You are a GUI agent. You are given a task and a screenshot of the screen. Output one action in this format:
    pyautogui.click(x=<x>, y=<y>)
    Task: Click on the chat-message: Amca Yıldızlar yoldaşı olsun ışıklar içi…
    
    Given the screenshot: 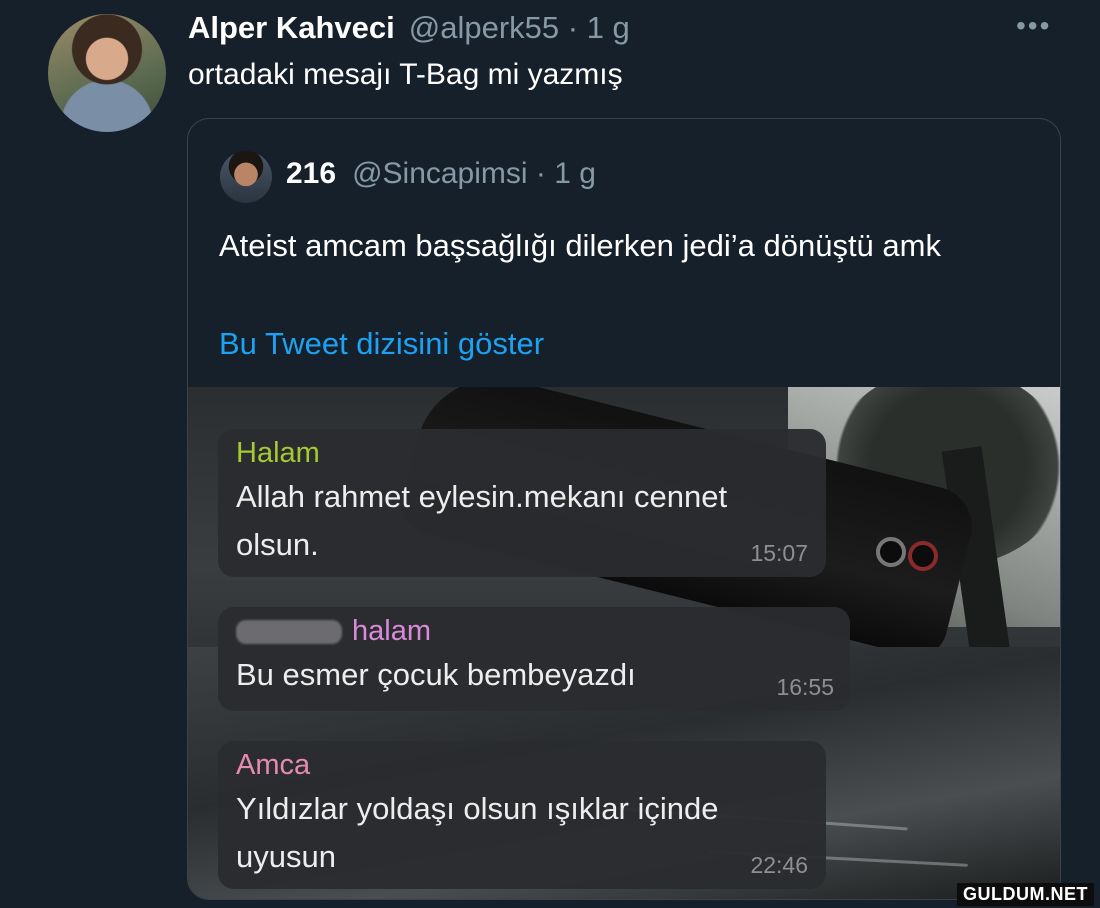 What is the action you would take?
    pyautogui.click(x=522, y=815)
    